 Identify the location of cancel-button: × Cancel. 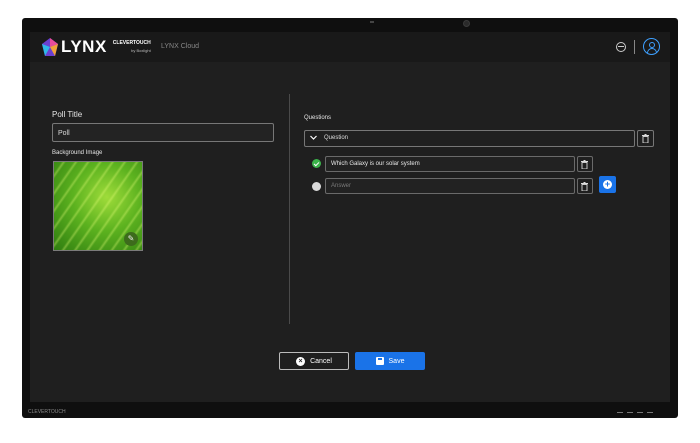
(314, 361).